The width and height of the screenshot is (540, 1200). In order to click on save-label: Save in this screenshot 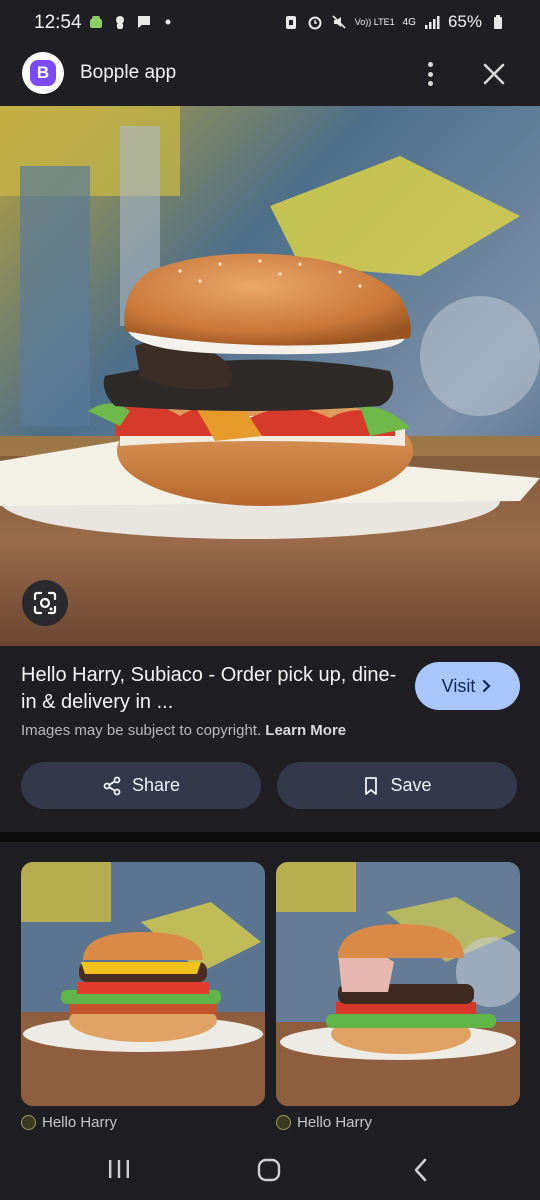, I will do `click(411, 785)`.